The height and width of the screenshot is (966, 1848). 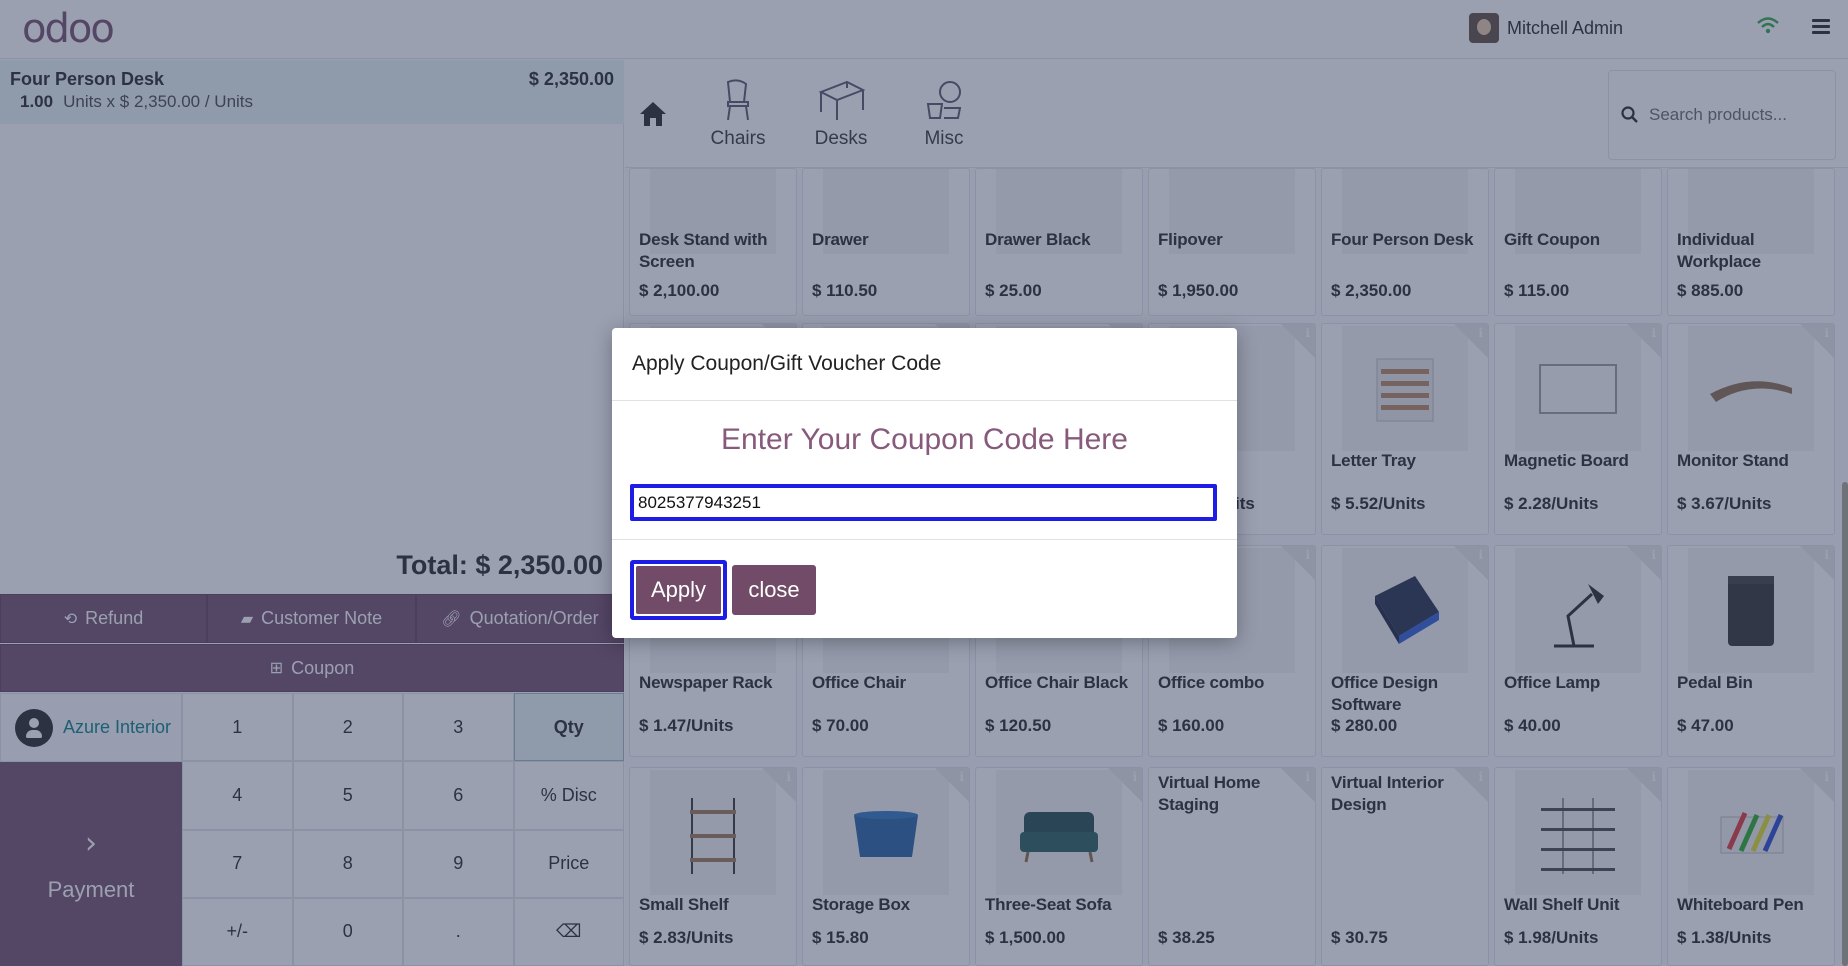 I want to click on dialog-subtitle: Enter Your Coupon Code Here, so click(x=924, y=439).